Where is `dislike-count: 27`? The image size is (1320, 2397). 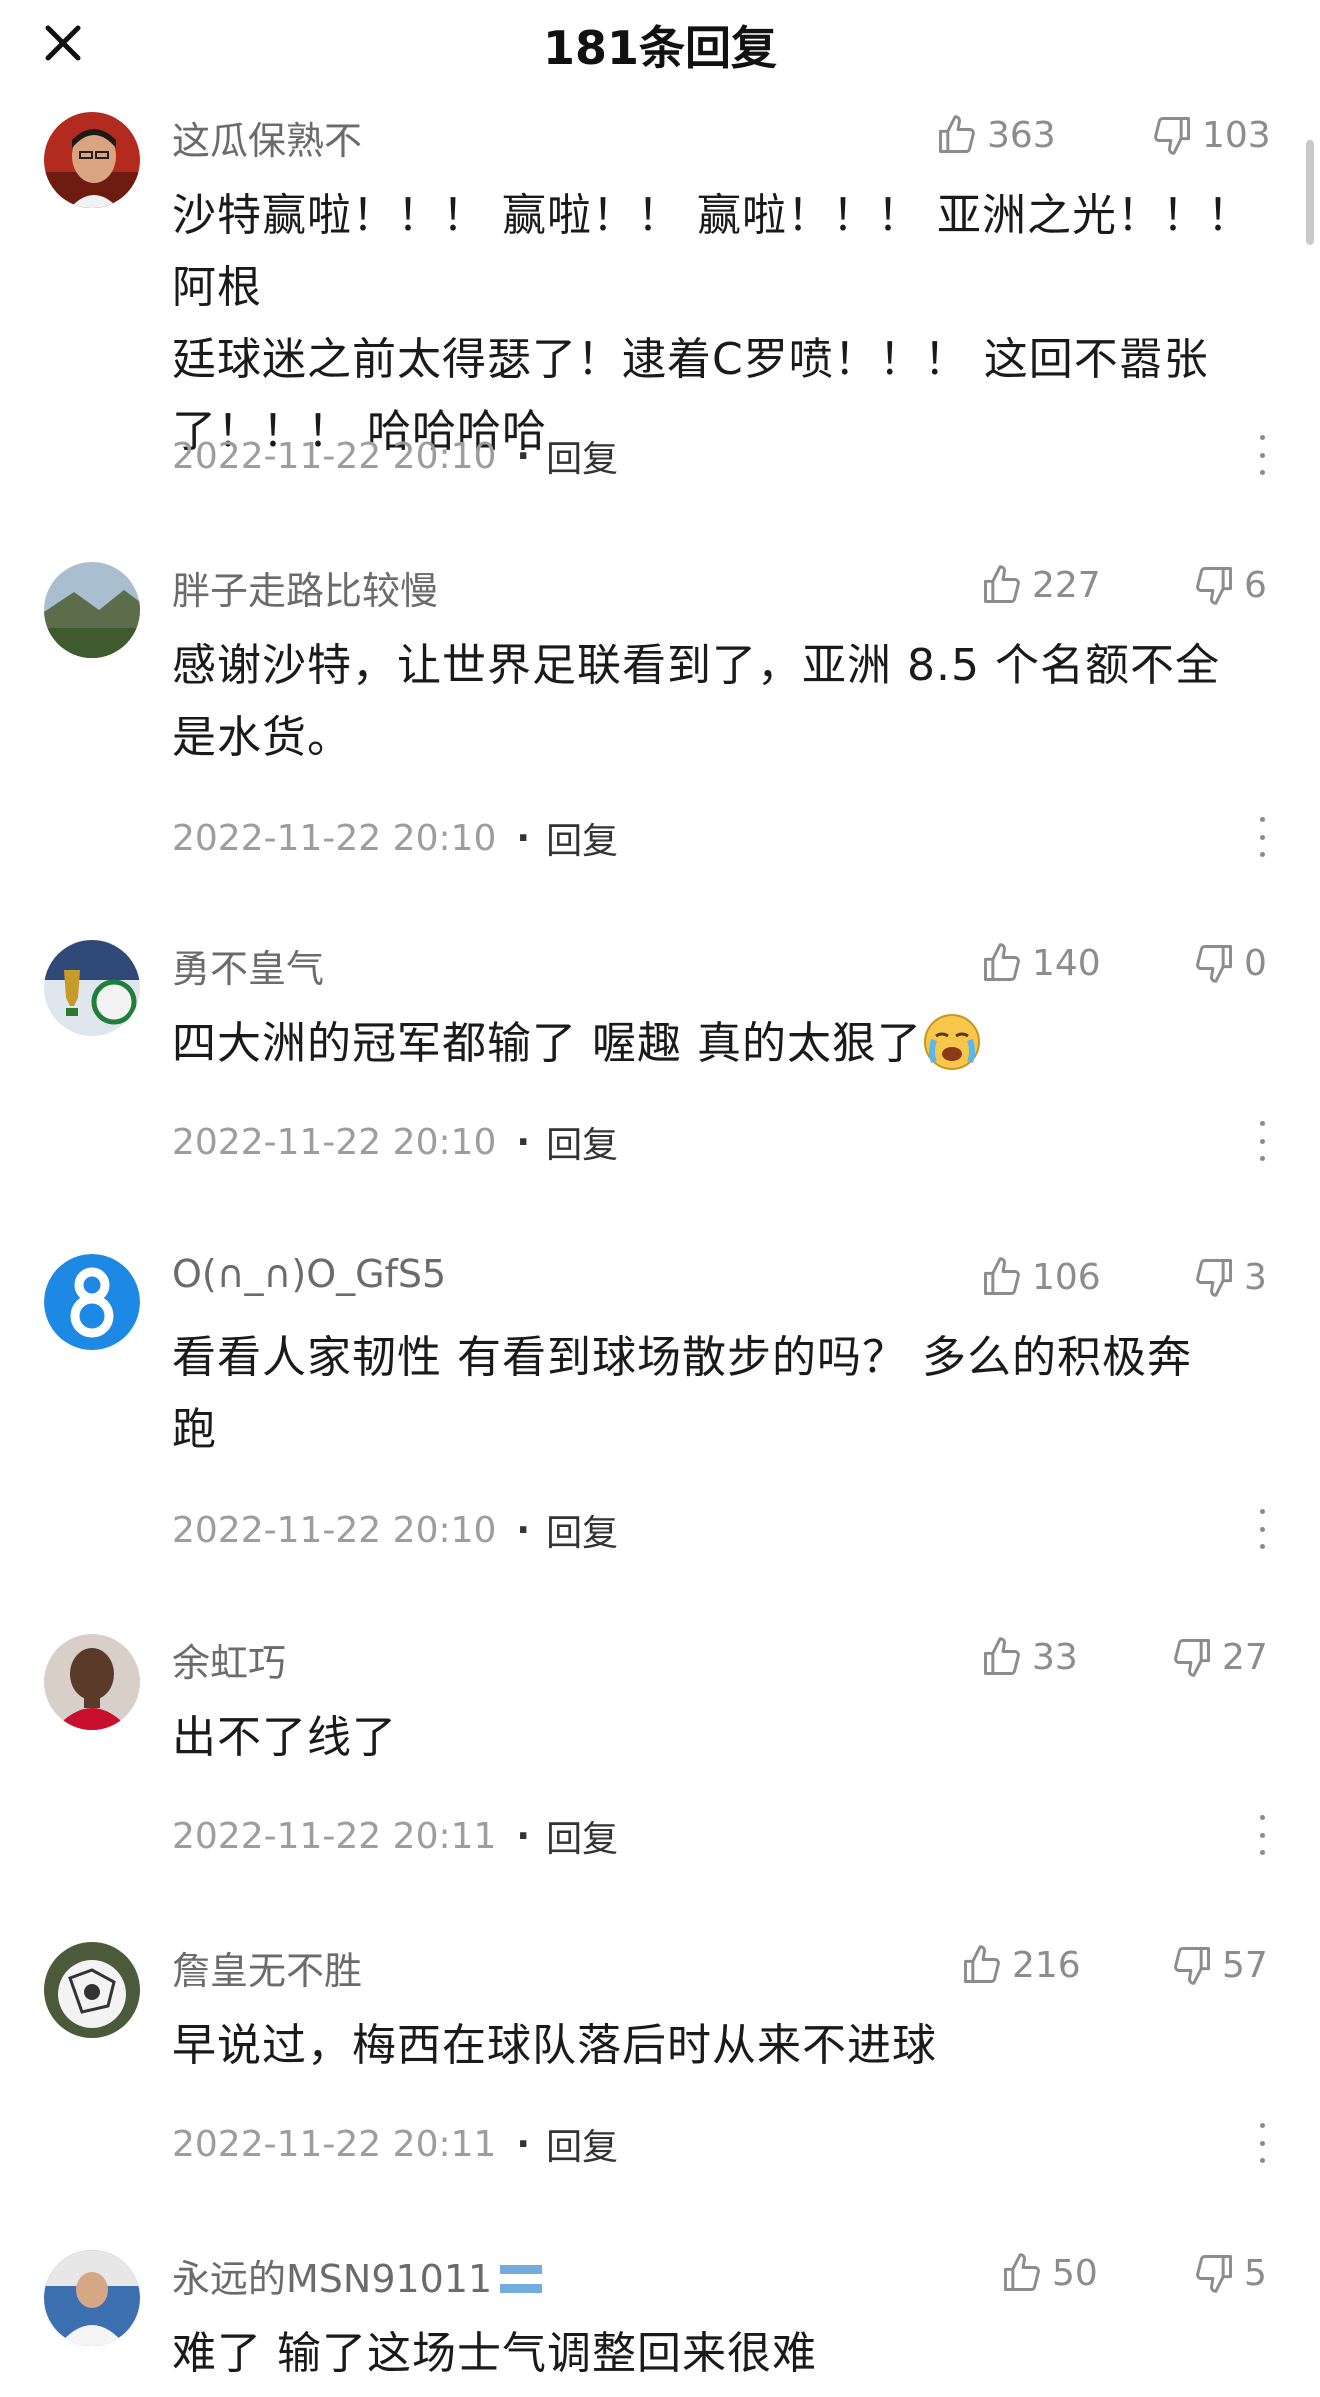 dislike-count: 27 is located at coordinates (1245, 1657).